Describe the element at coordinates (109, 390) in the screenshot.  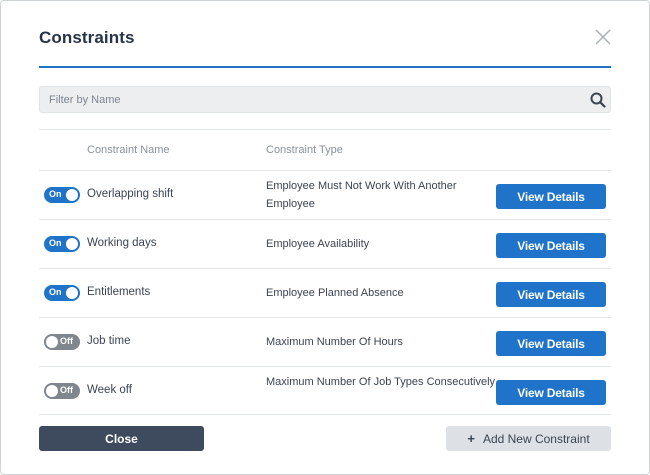
I see `constraint-name: Week off` at that location.